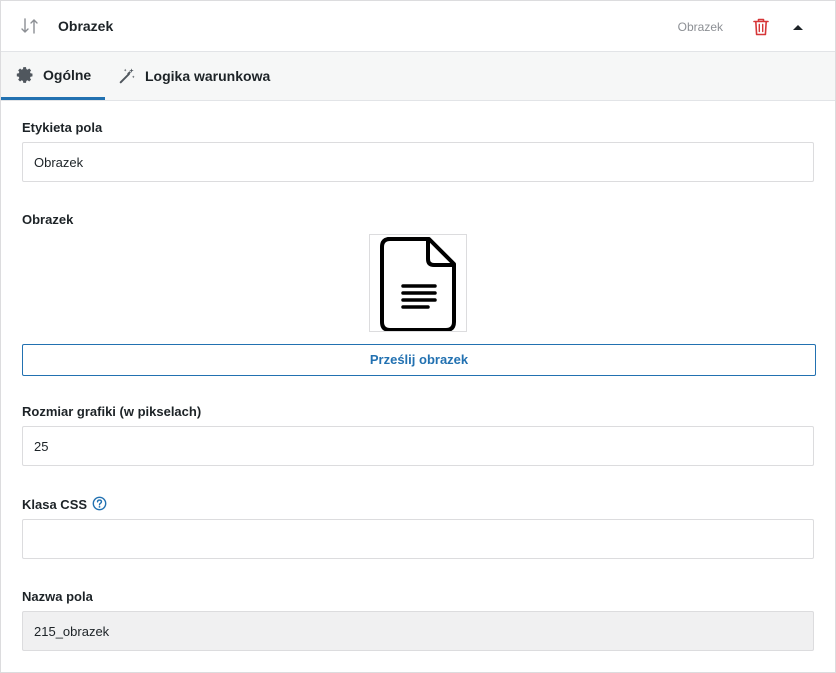  I want to click on image-heading: Obrazek, so click(48, 219).